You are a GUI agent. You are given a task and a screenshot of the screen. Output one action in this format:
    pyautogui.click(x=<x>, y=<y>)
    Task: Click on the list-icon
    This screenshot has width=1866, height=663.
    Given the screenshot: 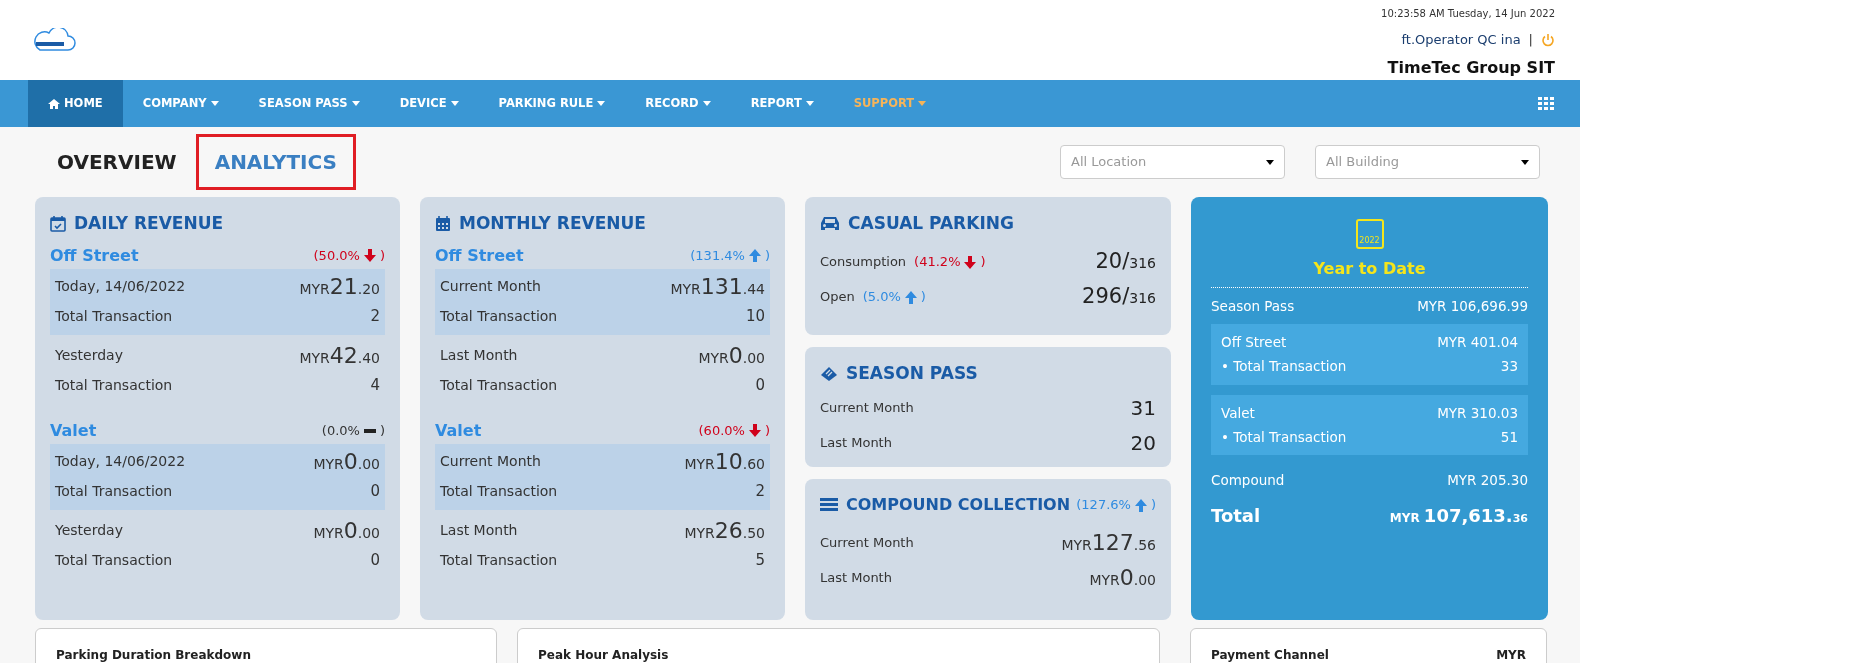 What is the action you would take?
    pyautogui.click(x=829, y=505)
    